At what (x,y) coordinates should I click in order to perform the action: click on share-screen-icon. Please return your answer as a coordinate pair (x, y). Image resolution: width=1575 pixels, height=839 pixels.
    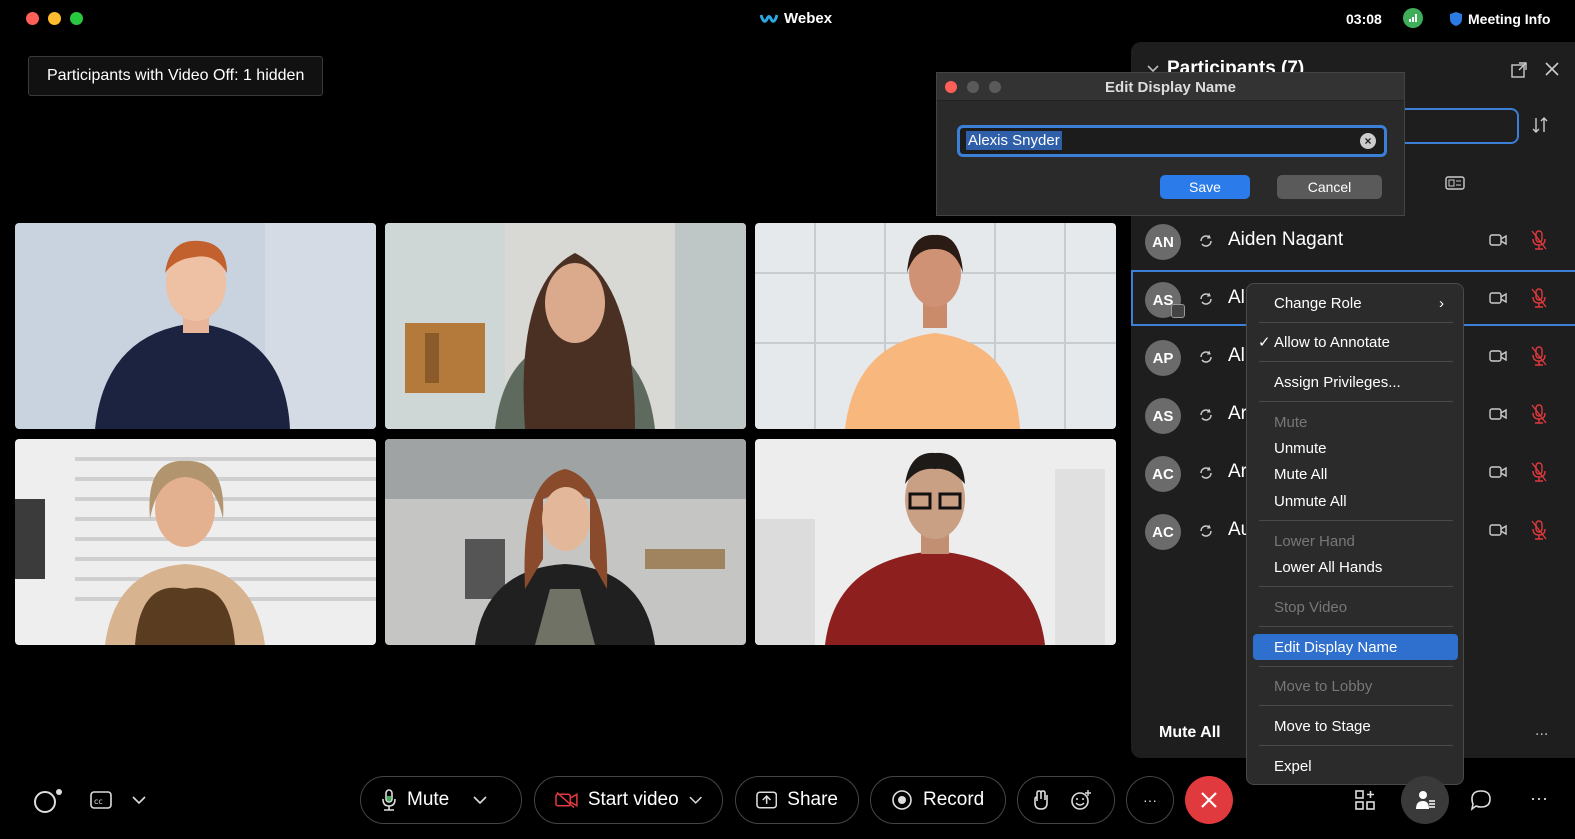
    Looking at the image, I should click on (767, 800).